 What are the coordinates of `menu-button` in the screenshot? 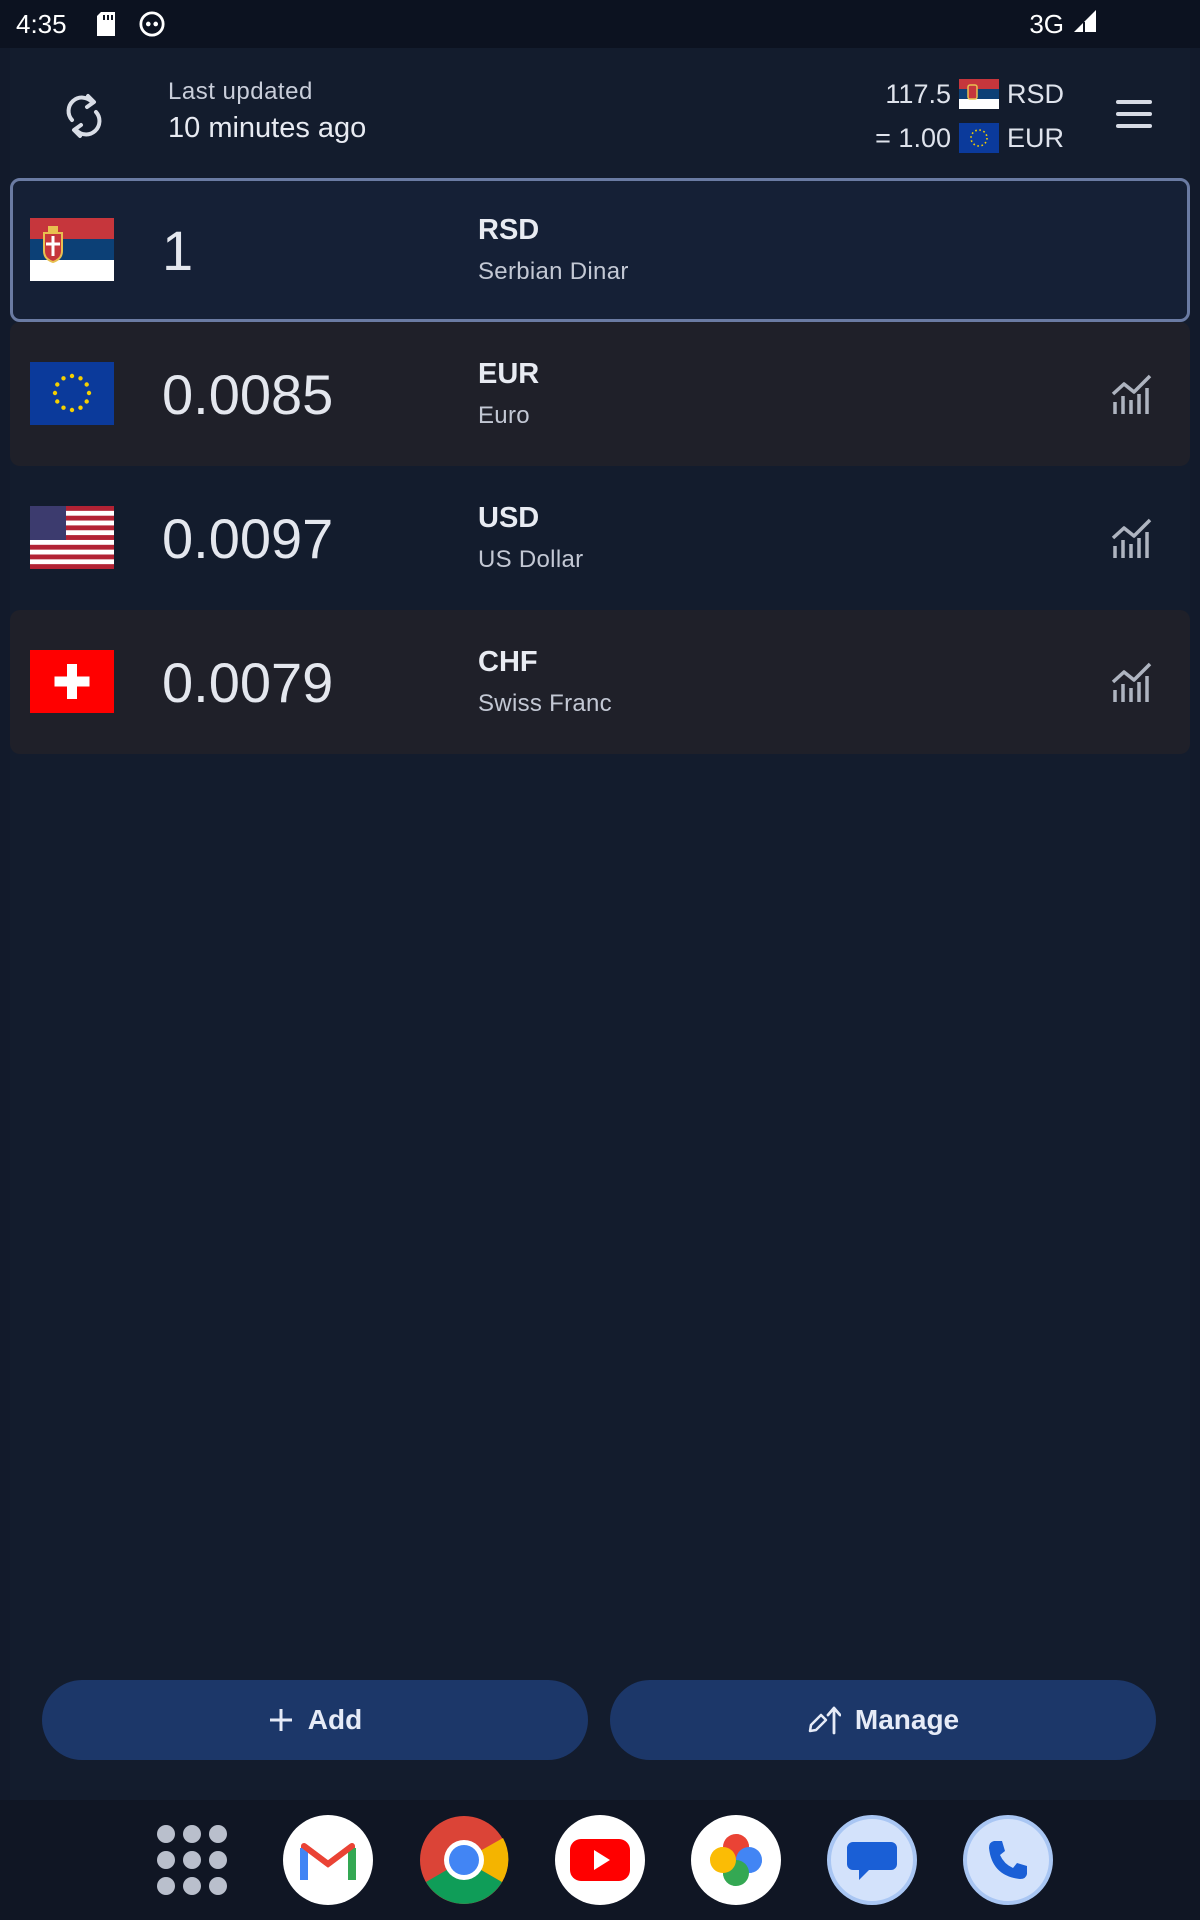 It's located at (1134, 114).